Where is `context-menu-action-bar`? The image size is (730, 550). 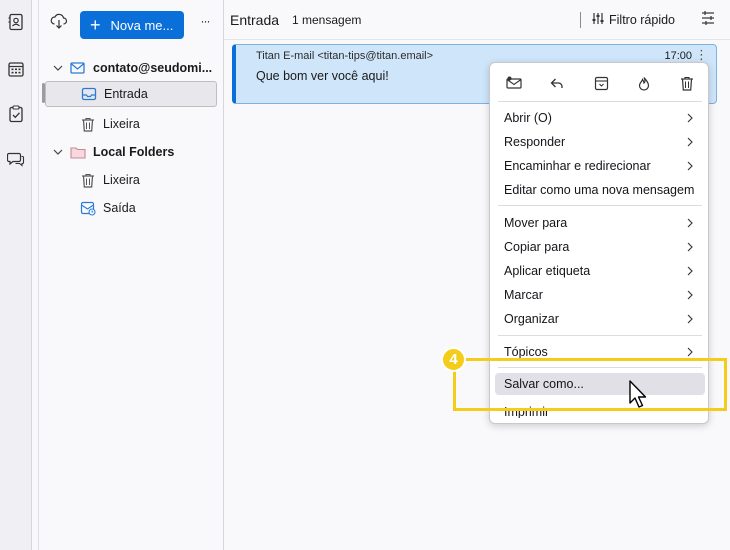
context-menu-action-bar is located at coordinates (600, 83).